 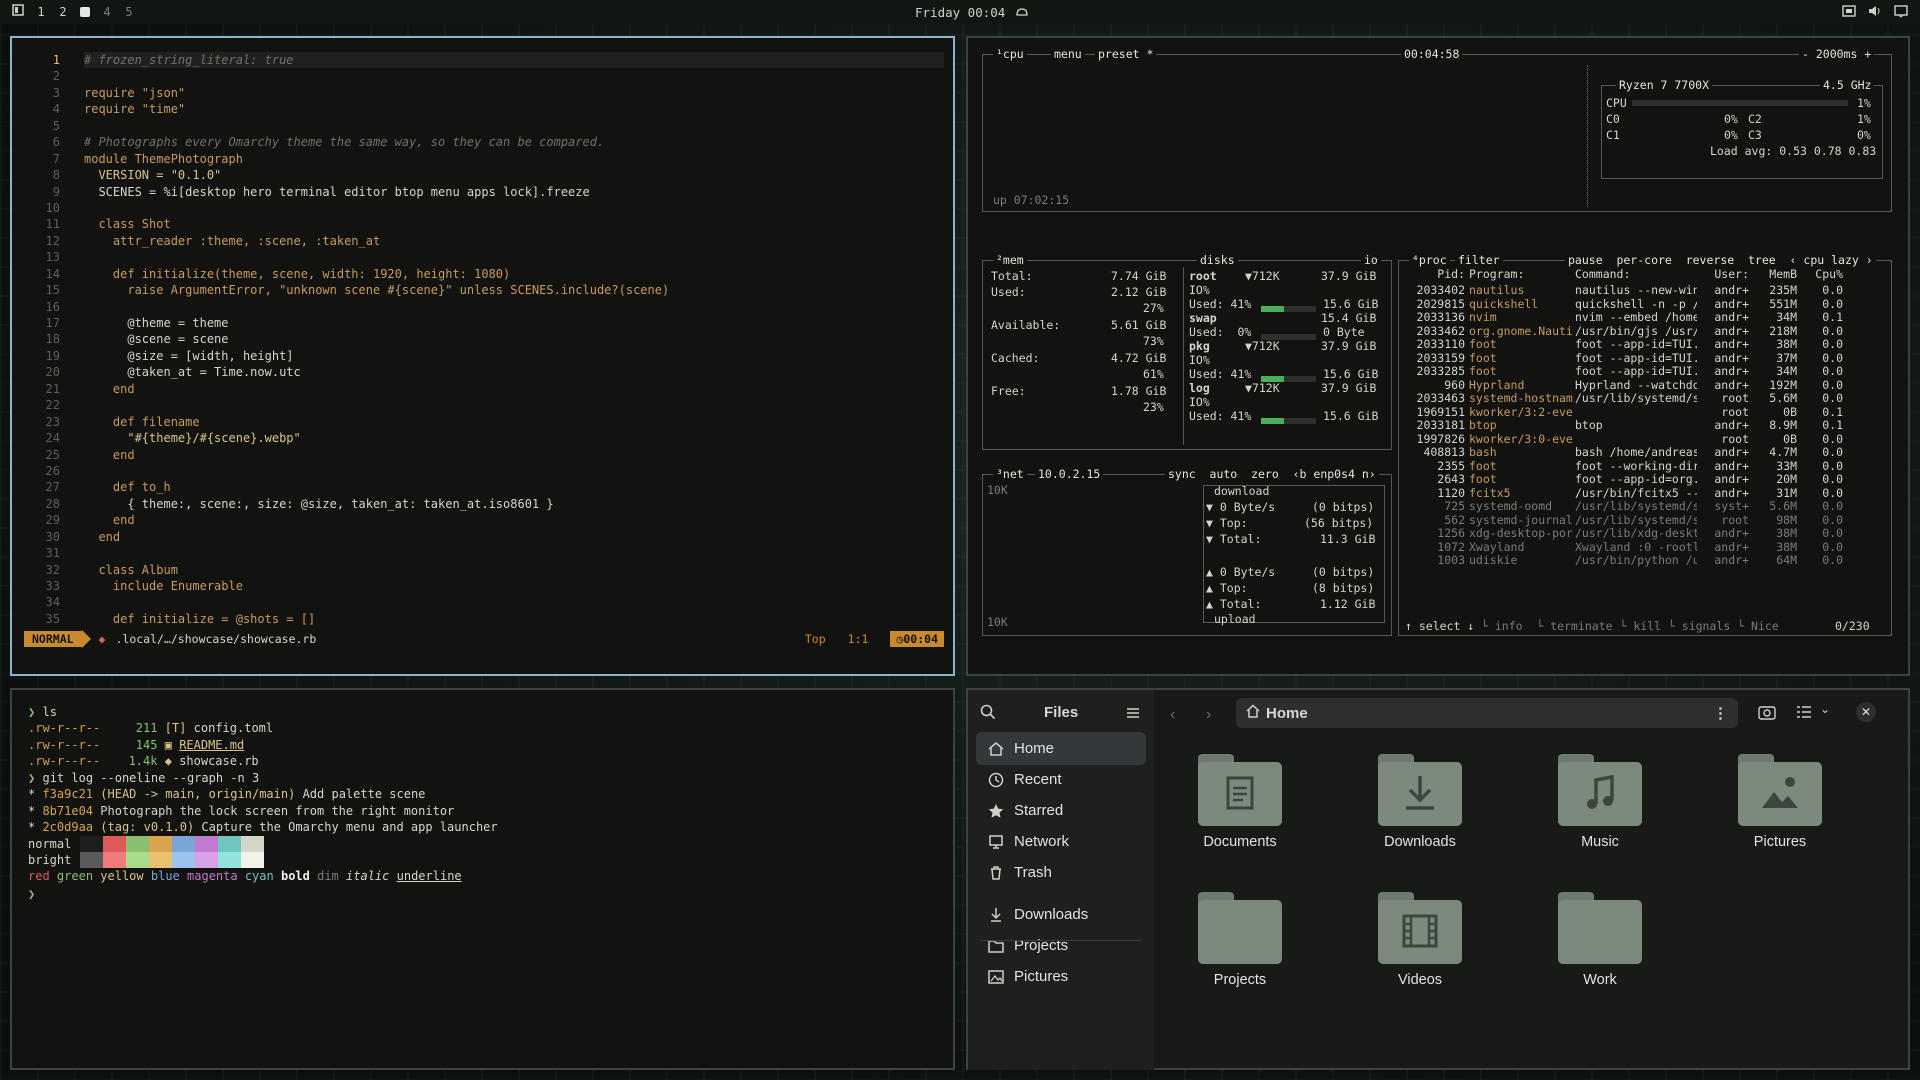 What do you see at coordinates (1901, 11) in the screenshot?
I see `notification-icon` at bounding box center [1901, 11].